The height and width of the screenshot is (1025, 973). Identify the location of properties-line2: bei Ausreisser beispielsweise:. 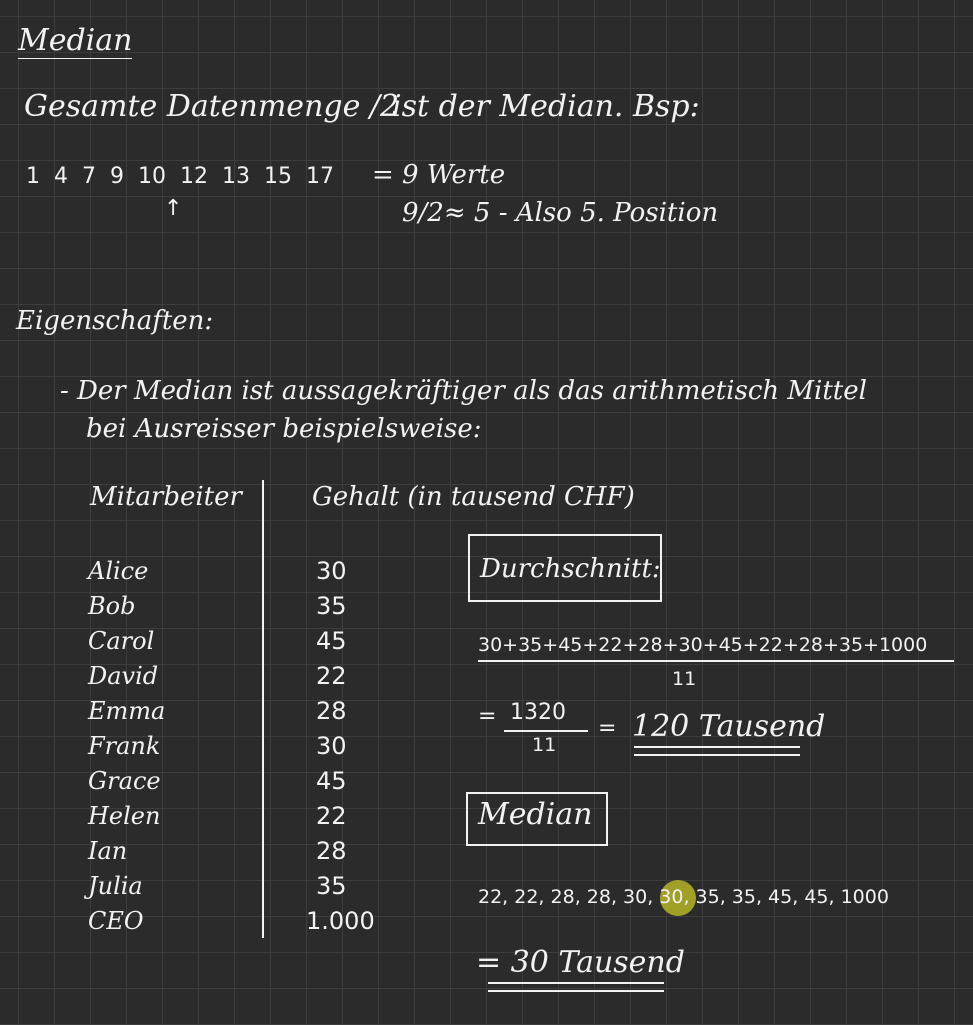
(284, 429).